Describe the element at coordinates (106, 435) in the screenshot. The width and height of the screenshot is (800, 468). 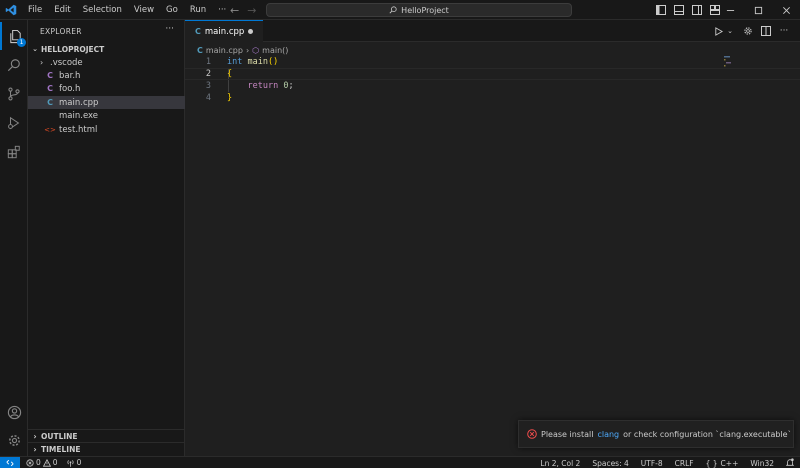
I see `outline-section: › OUTLINE` at that location.